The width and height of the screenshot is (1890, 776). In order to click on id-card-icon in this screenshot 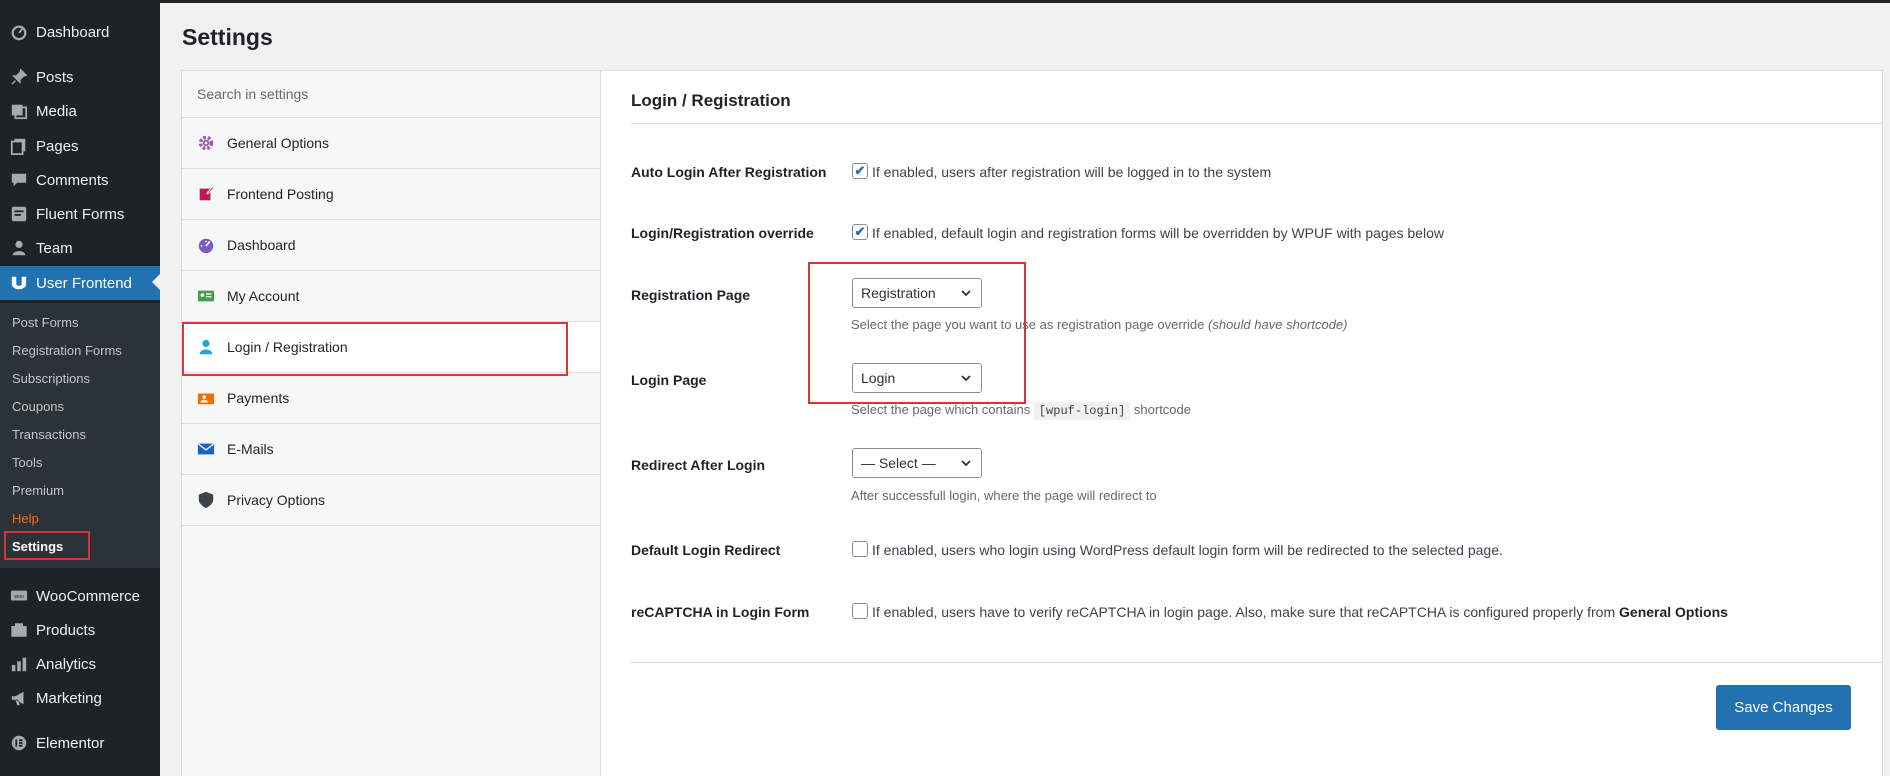, I will do `click(206, 296)`.